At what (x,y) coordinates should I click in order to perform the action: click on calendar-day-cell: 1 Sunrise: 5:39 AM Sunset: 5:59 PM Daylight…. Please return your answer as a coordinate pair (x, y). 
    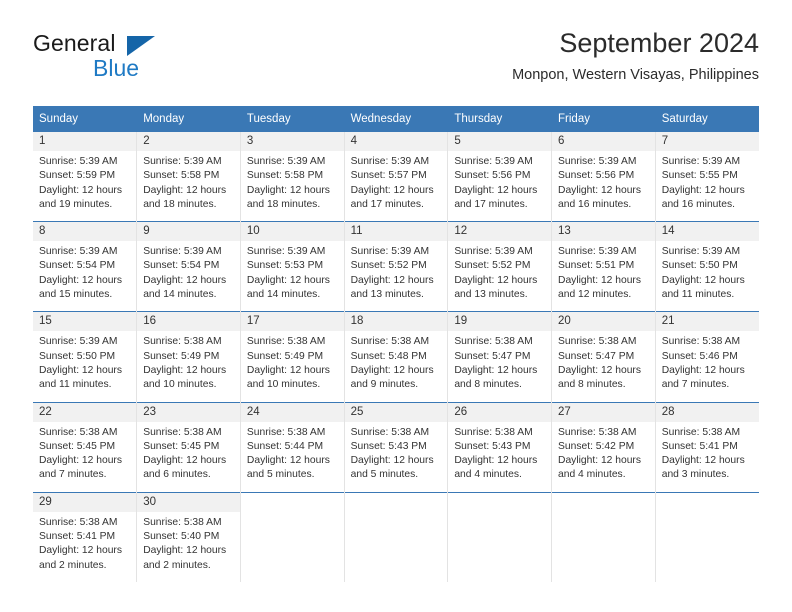
    Looking at the image, I should click on (85, 177).